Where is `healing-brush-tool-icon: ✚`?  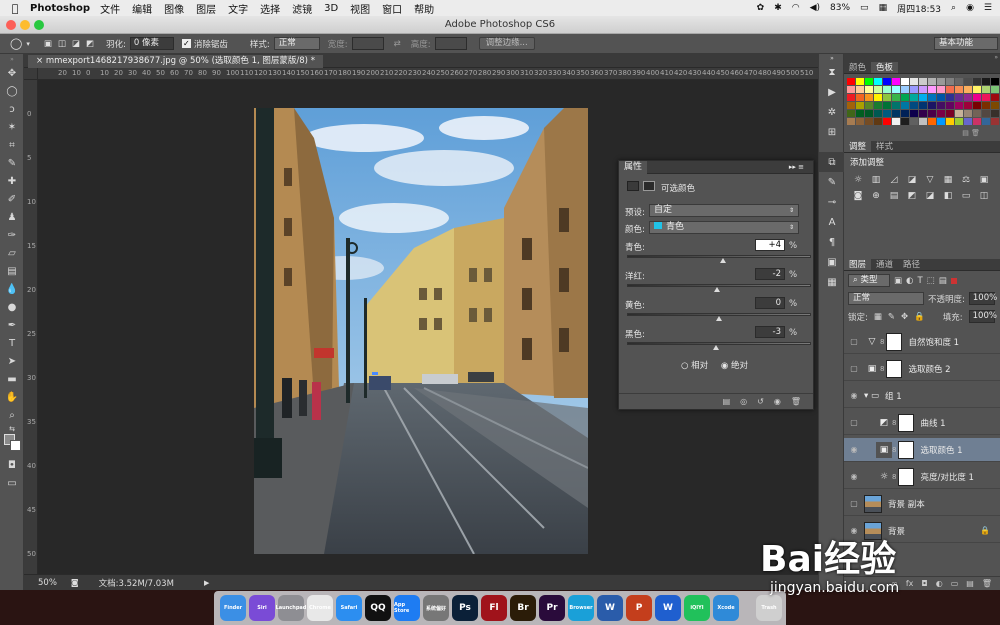
healing-brush-tool-icon: ✚ is located at coordinates (12, 181).